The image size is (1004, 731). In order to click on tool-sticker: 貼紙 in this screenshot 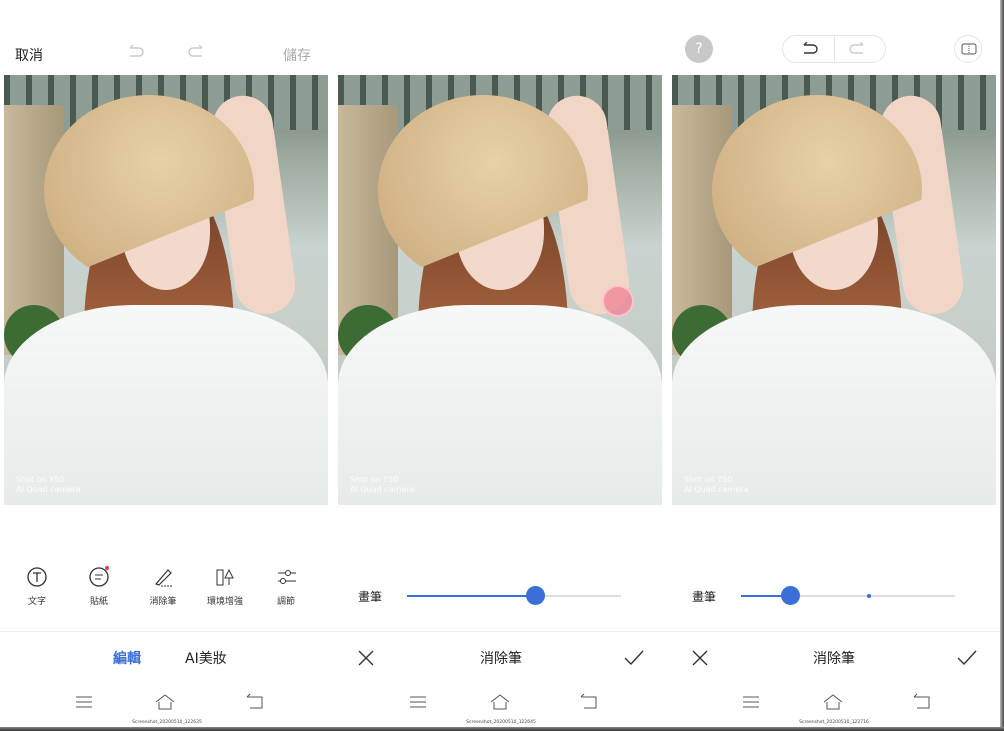, I will do `click(99, 586)`.